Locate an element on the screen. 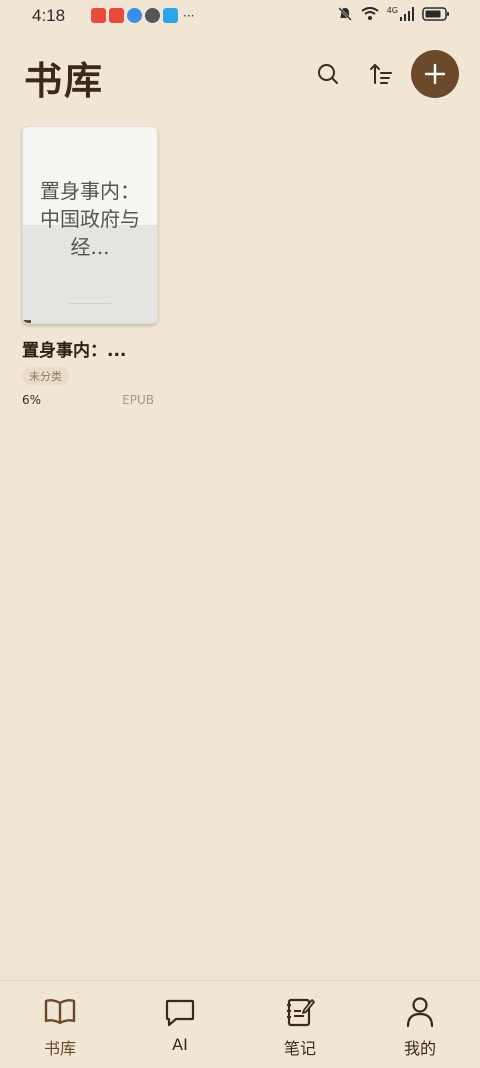  nav-tab-library: 书库 is located at coordinates (60, 1027).